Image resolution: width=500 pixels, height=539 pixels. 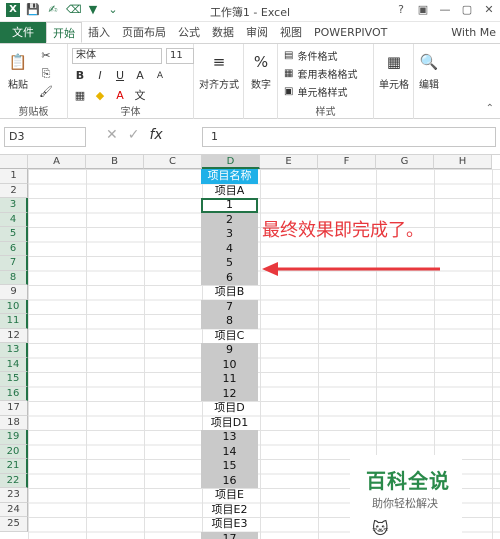 What do you see at coordinates (219, 70) in the screenshot?
I see `alignment-button: ≡ 对齐方式` at bounding box center [219, 70].